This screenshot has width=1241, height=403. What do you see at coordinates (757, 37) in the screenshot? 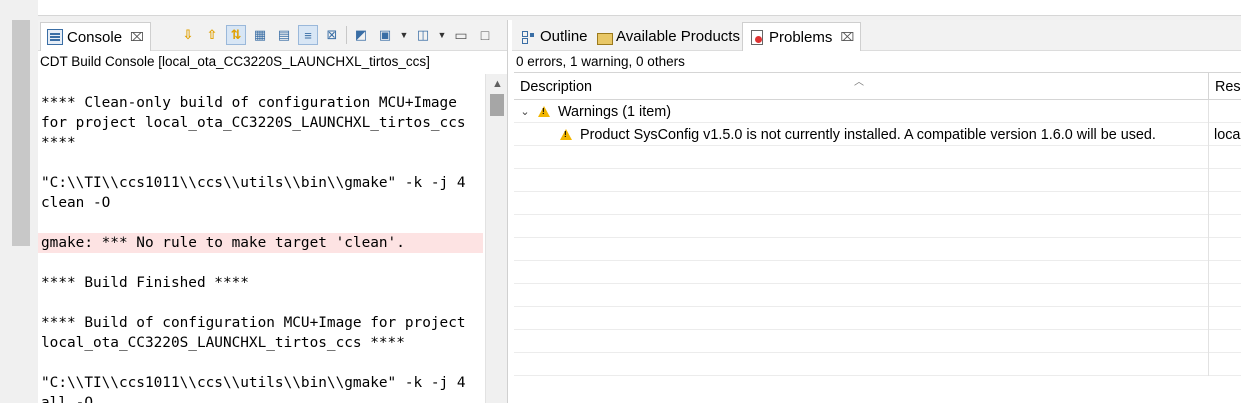
I see `problems-icon` at bounding box center [757, 37].